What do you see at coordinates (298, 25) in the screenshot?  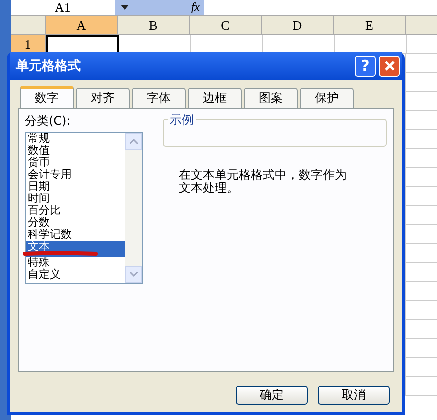 I see `column-header: D` at bounding box center [298, 25].